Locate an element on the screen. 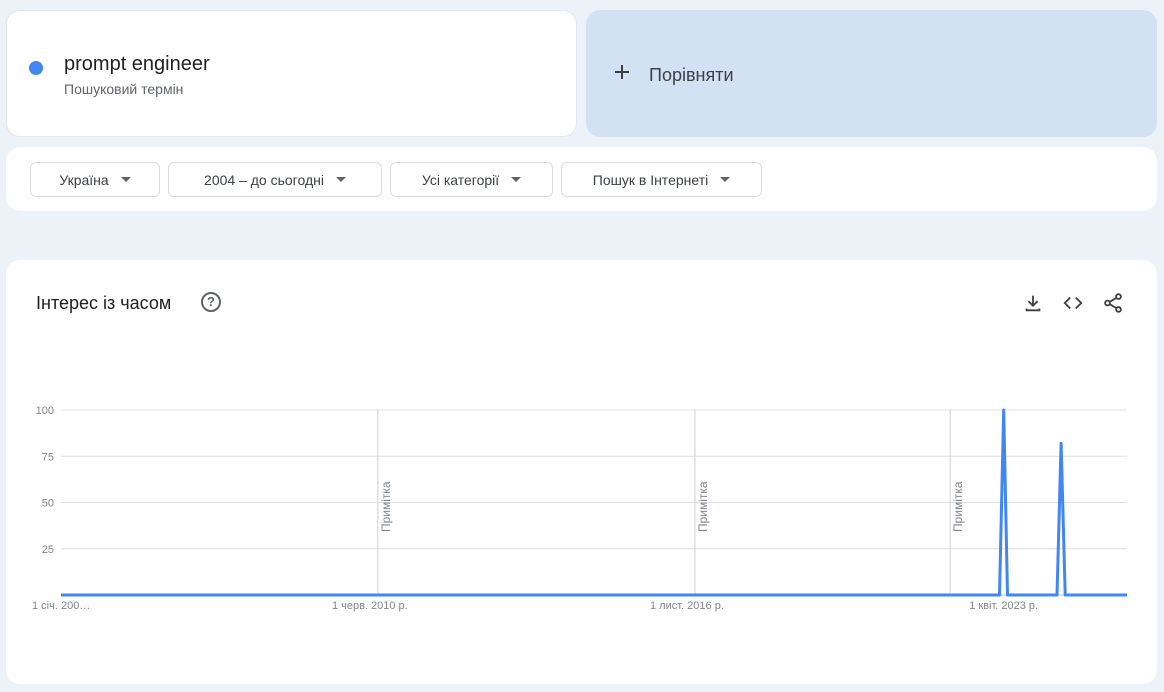 This screenshot has width=1164, height=692. search-term-name: prompt engineer is located at coordinates (137, 64).